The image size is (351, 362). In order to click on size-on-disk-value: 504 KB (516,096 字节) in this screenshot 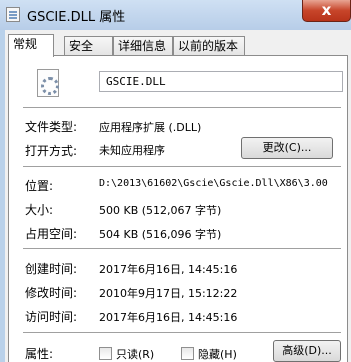, I will do `click(160, 234)`.